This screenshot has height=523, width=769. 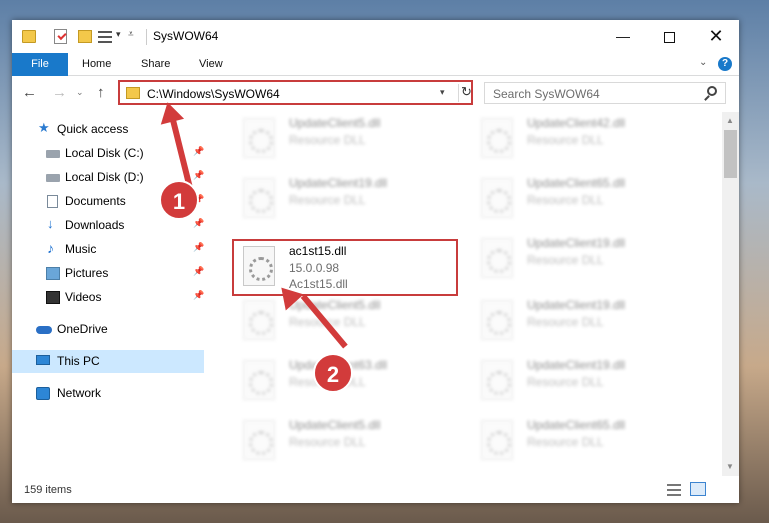 What do you see at coordinates (131, 37) in the screenshot?
I see `customize-quick-access-icon: ⩡` at bounding box center [131, 37].